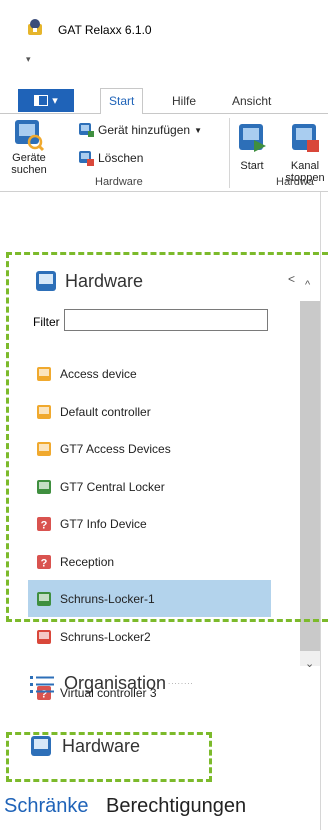 The height and width of the screenshot is (830, 328). Describe the element at coordinates (166, 320) in the screenshot. I see `filter-input` at that location.